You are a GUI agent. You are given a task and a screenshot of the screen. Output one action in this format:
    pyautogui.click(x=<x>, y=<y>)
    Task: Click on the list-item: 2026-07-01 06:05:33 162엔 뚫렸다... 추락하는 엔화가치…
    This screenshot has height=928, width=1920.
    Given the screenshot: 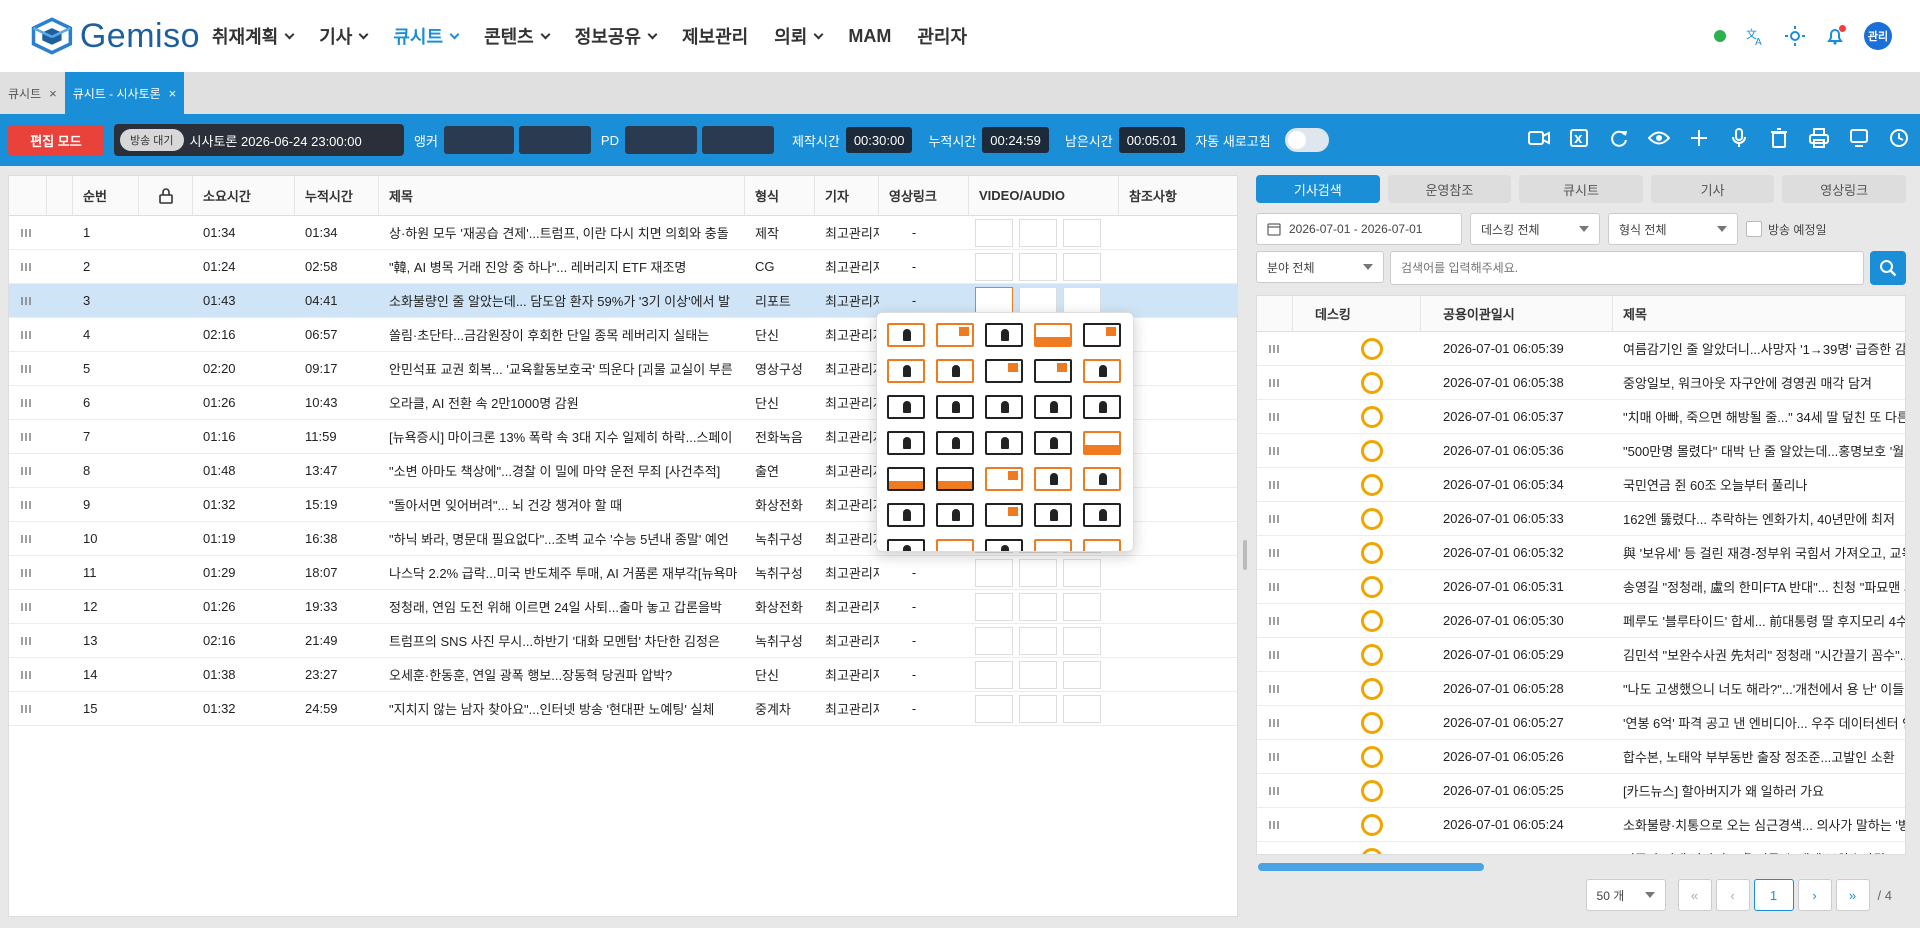 What is the action you would take?
    pyautogui.click(x=1581, y=519)
    